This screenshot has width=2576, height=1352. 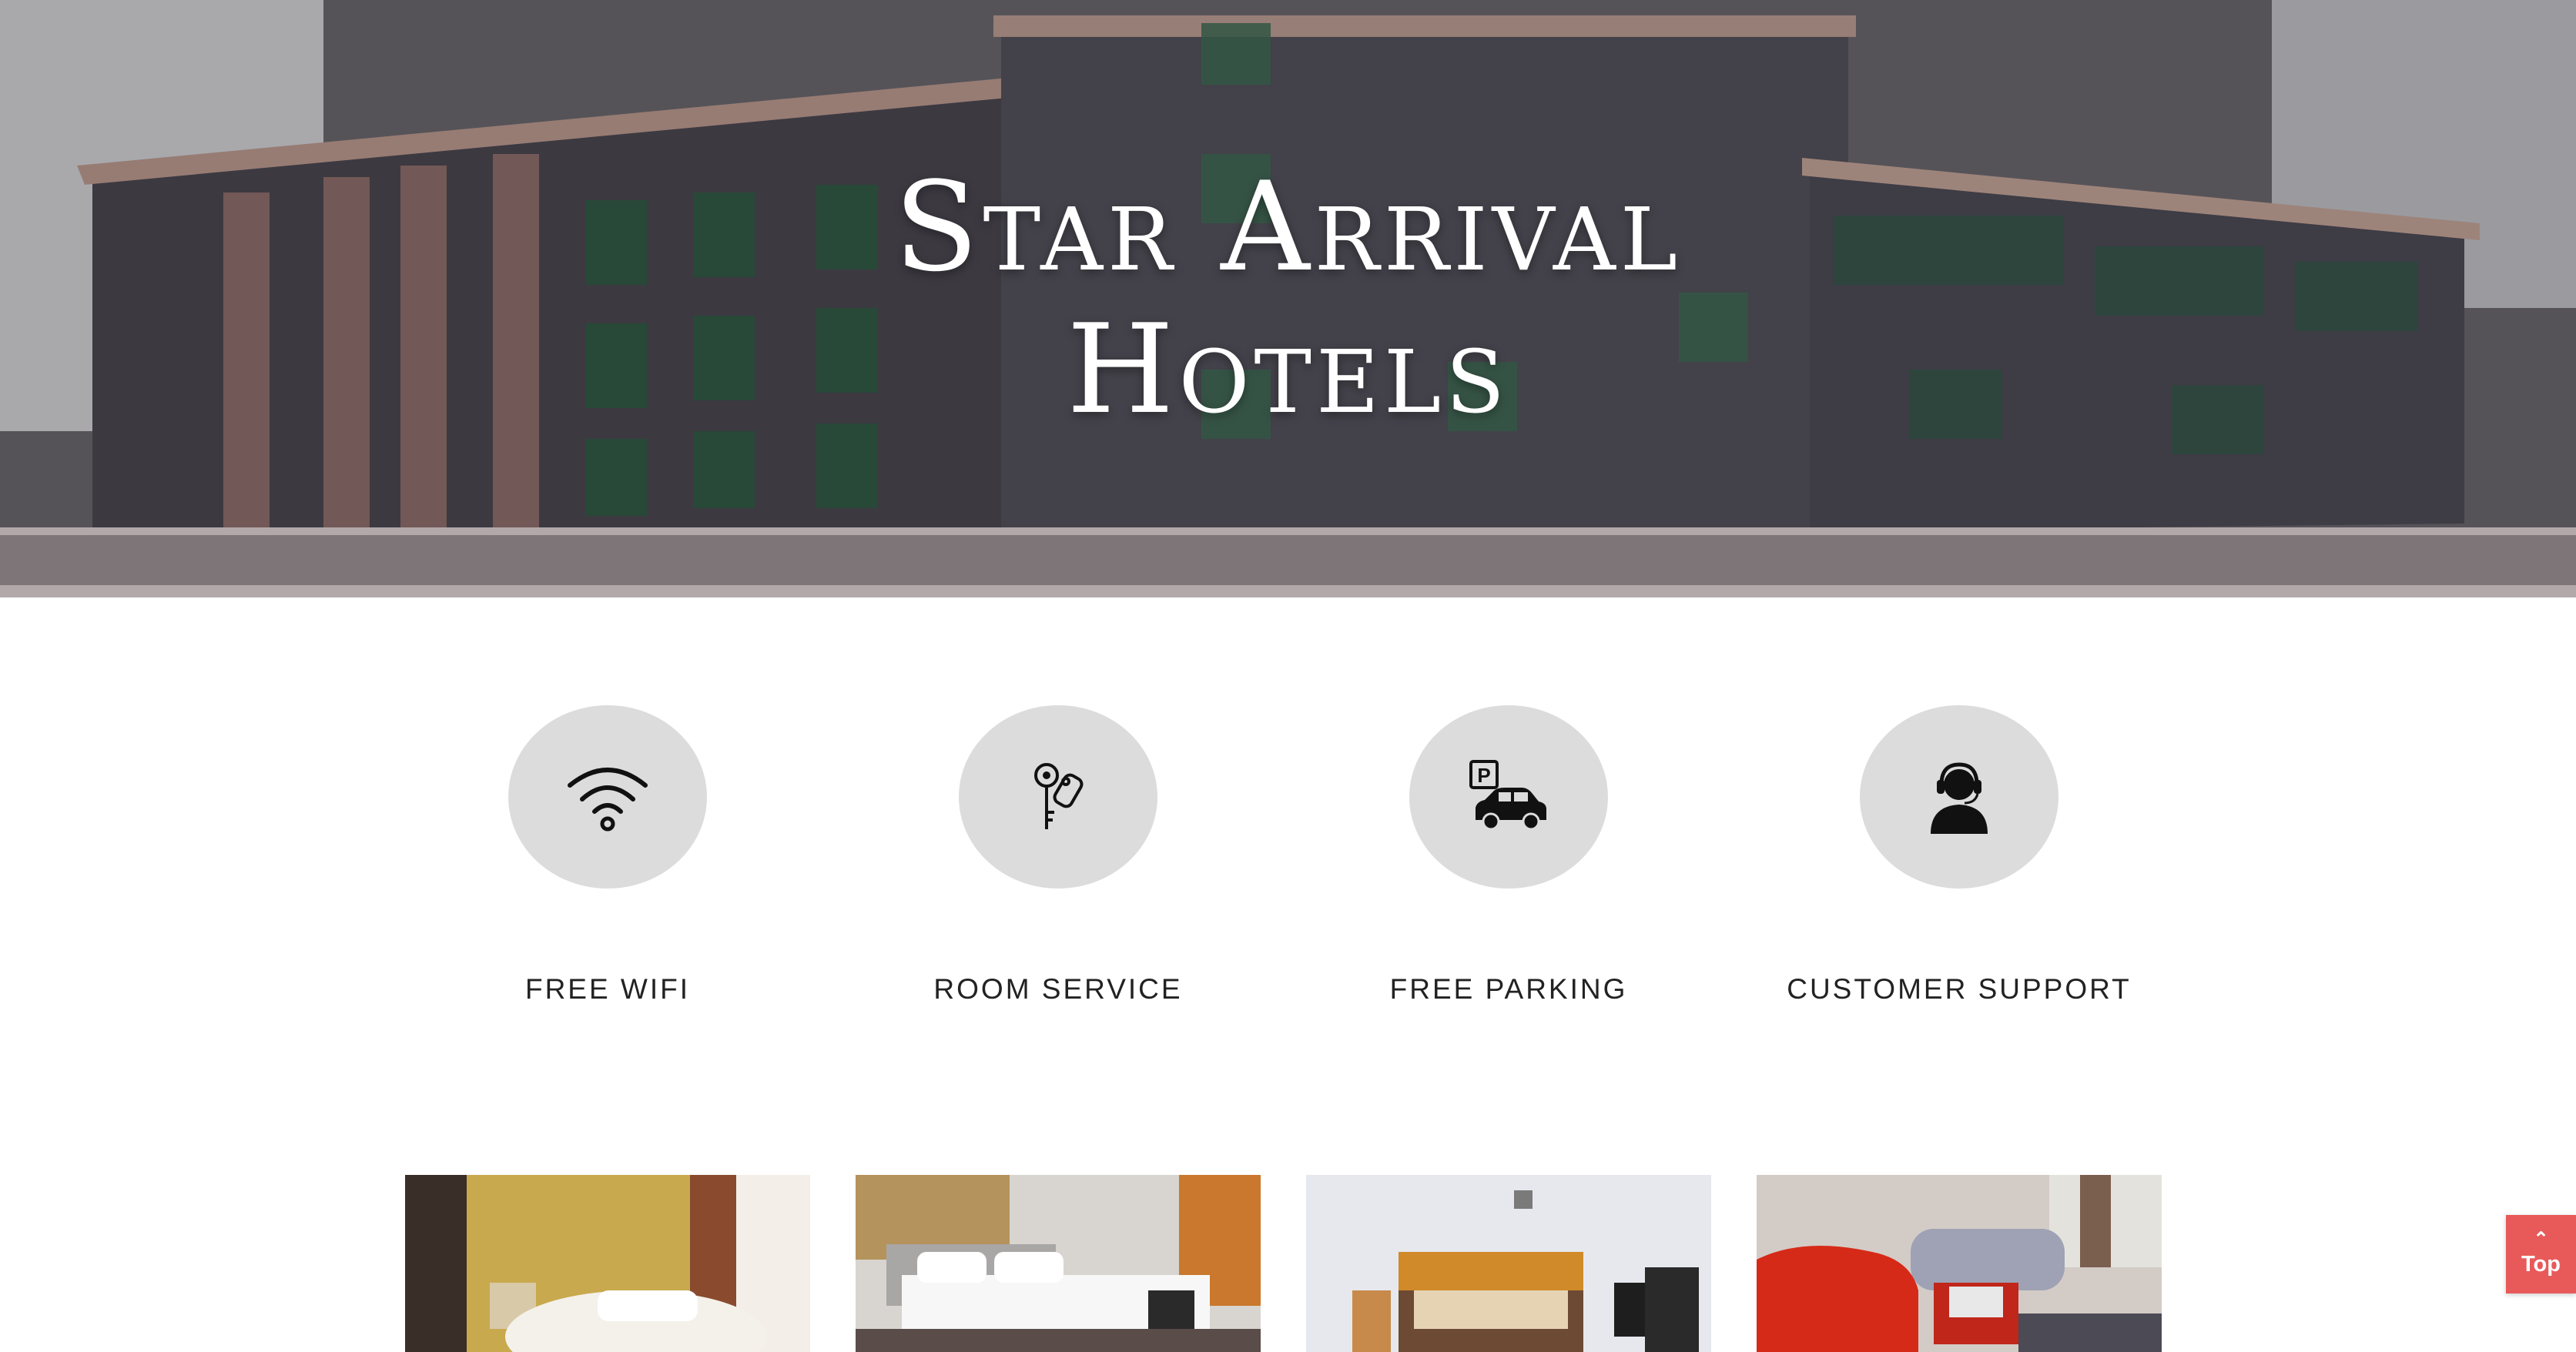 I want to click on feature-customer-support: CUSTOMER SUPPORT, so click(x=1959, y=855).